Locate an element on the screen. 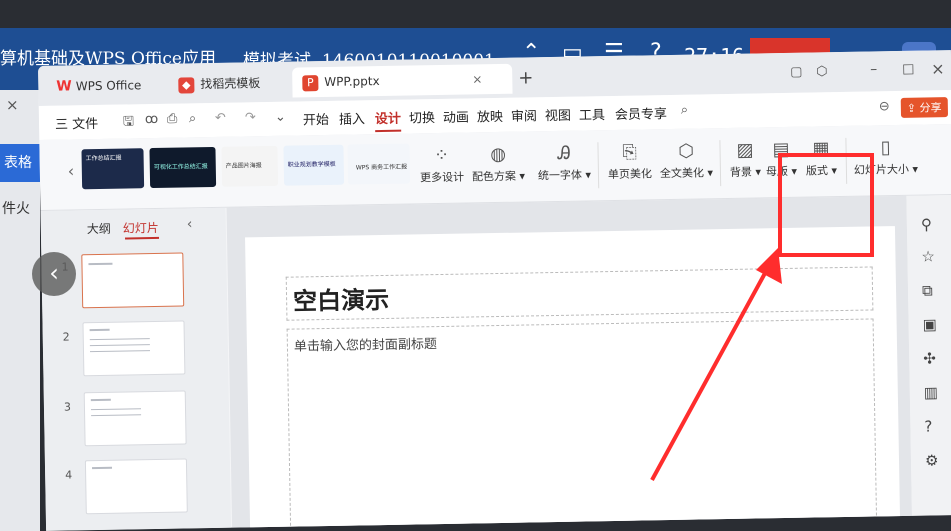 The image size is (951, 531). help-icon: ? is located at coordinates (928, 426).